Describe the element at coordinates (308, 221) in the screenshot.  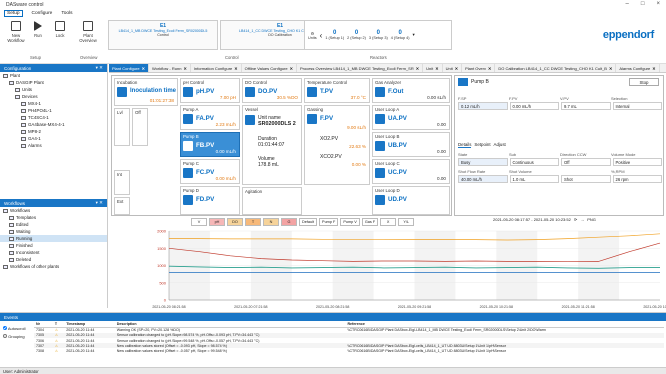
I see `chart-button: Default` at that location.